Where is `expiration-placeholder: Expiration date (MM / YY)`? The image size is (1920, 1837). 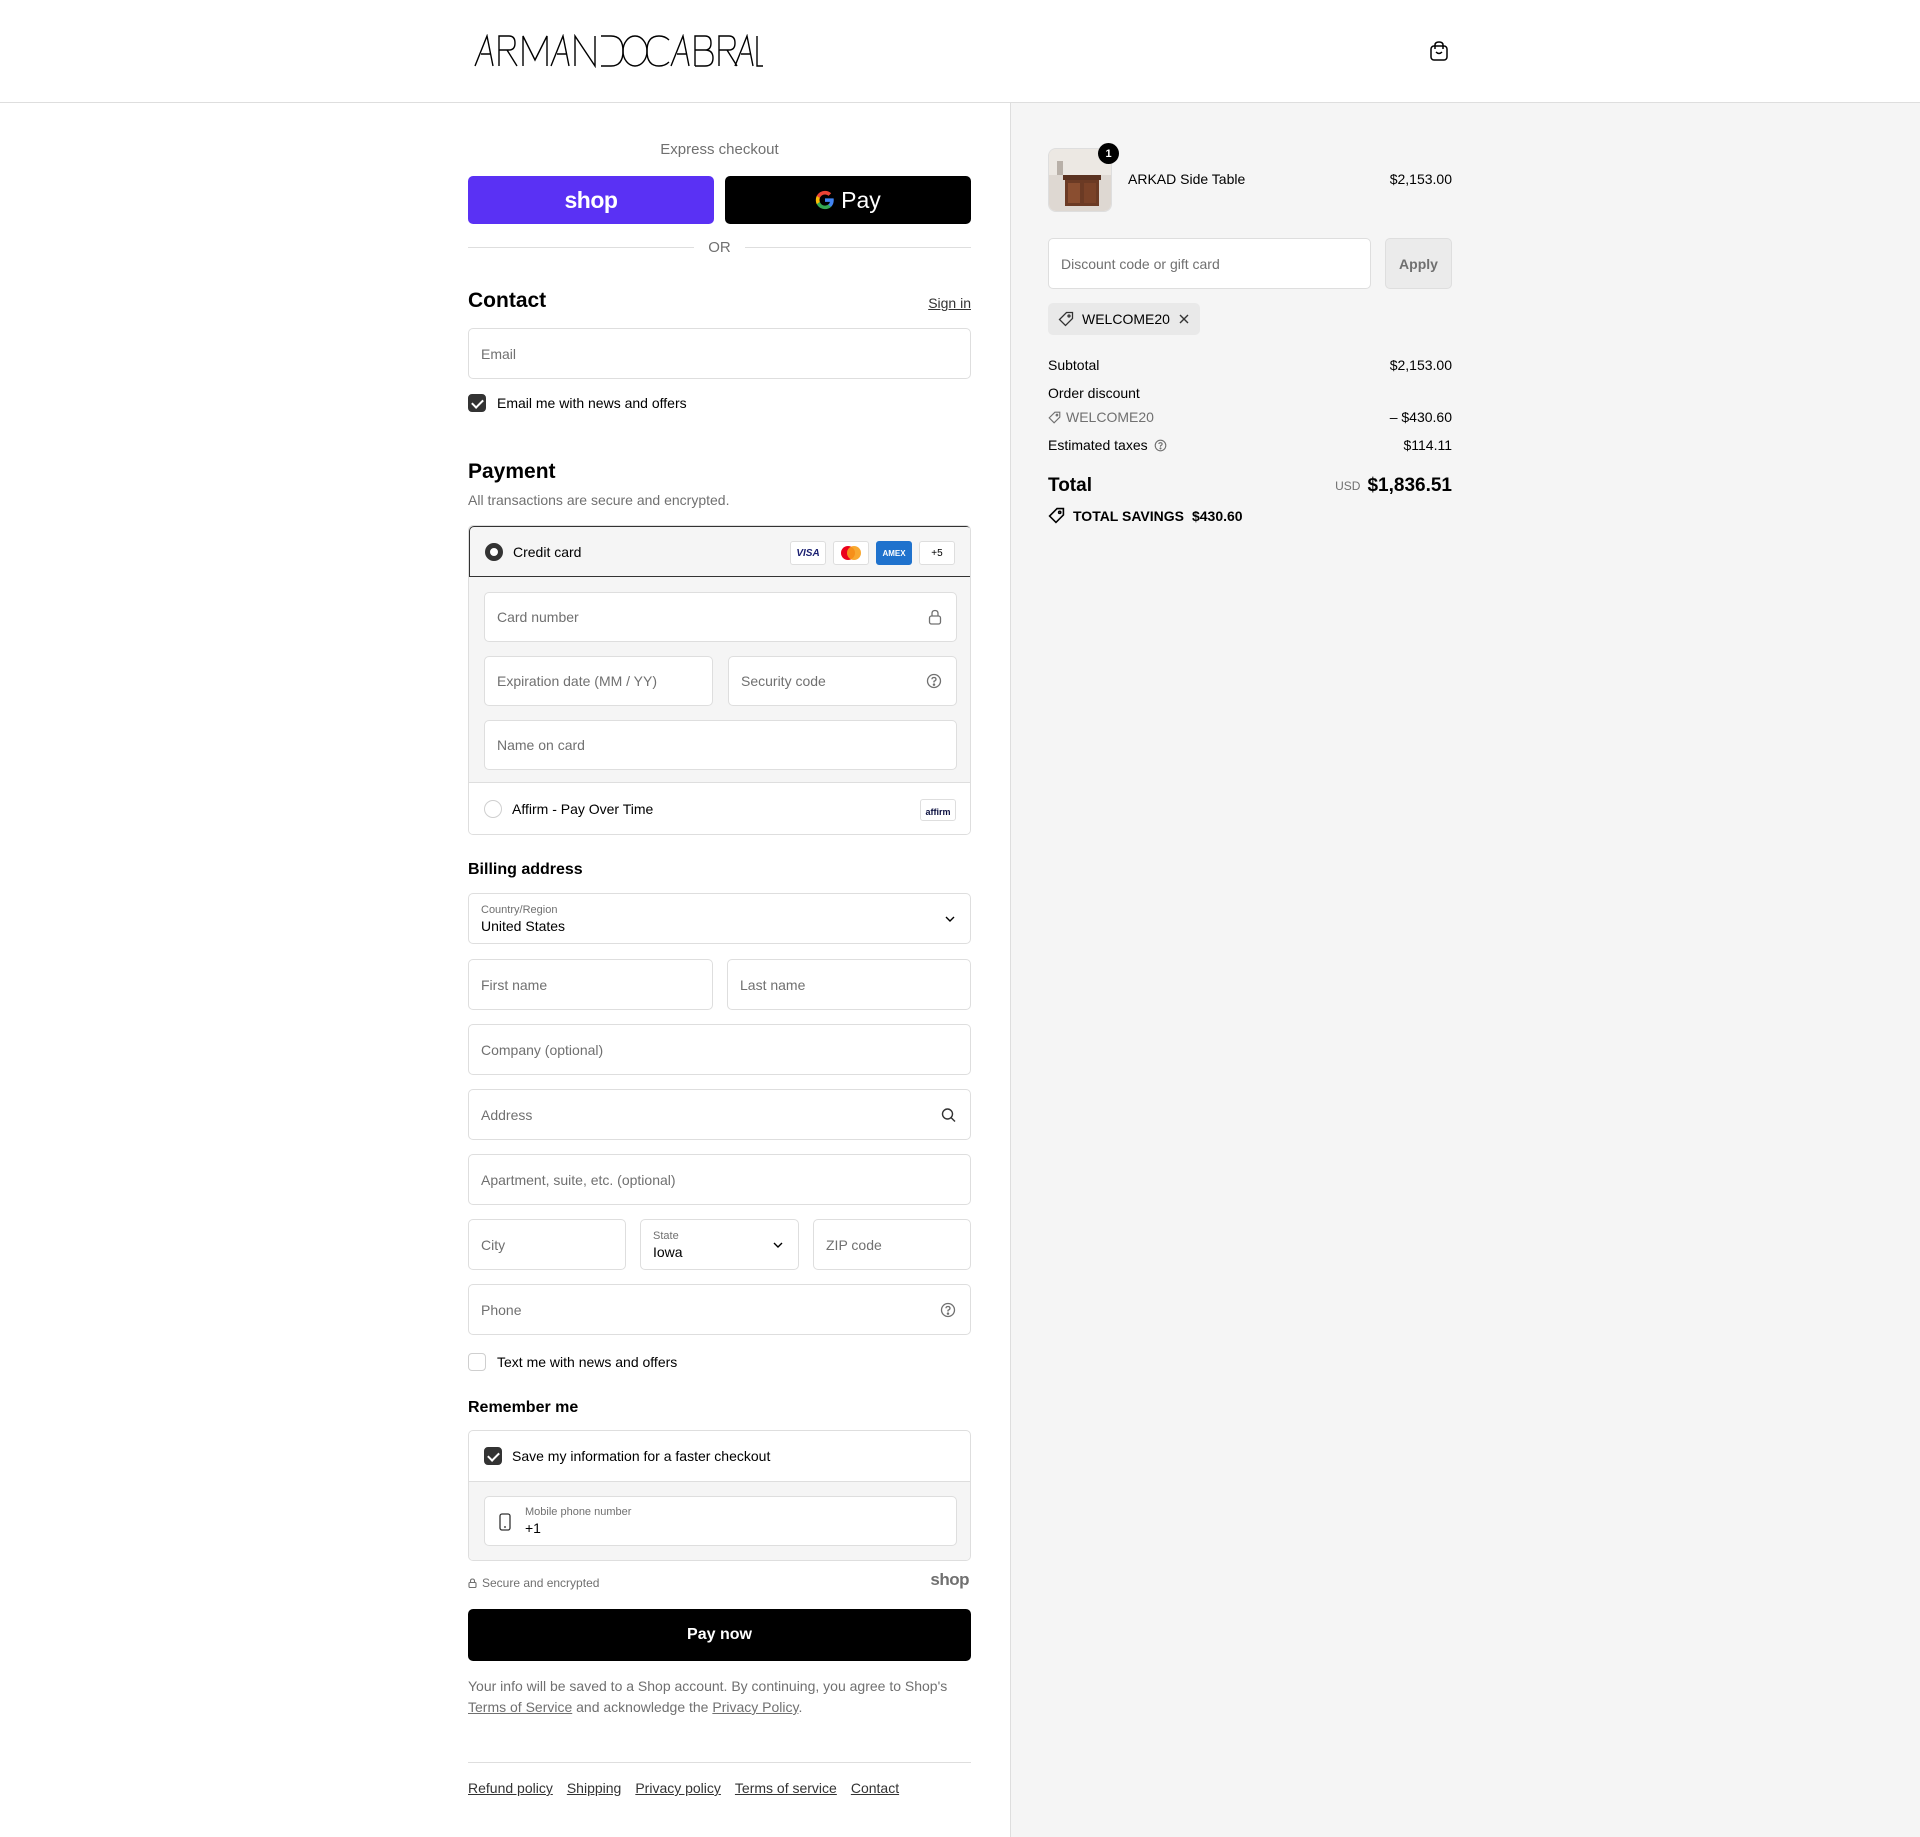 expiration-placeholder: Expiration date (MM / YY) is located at coordinates (577, 681).